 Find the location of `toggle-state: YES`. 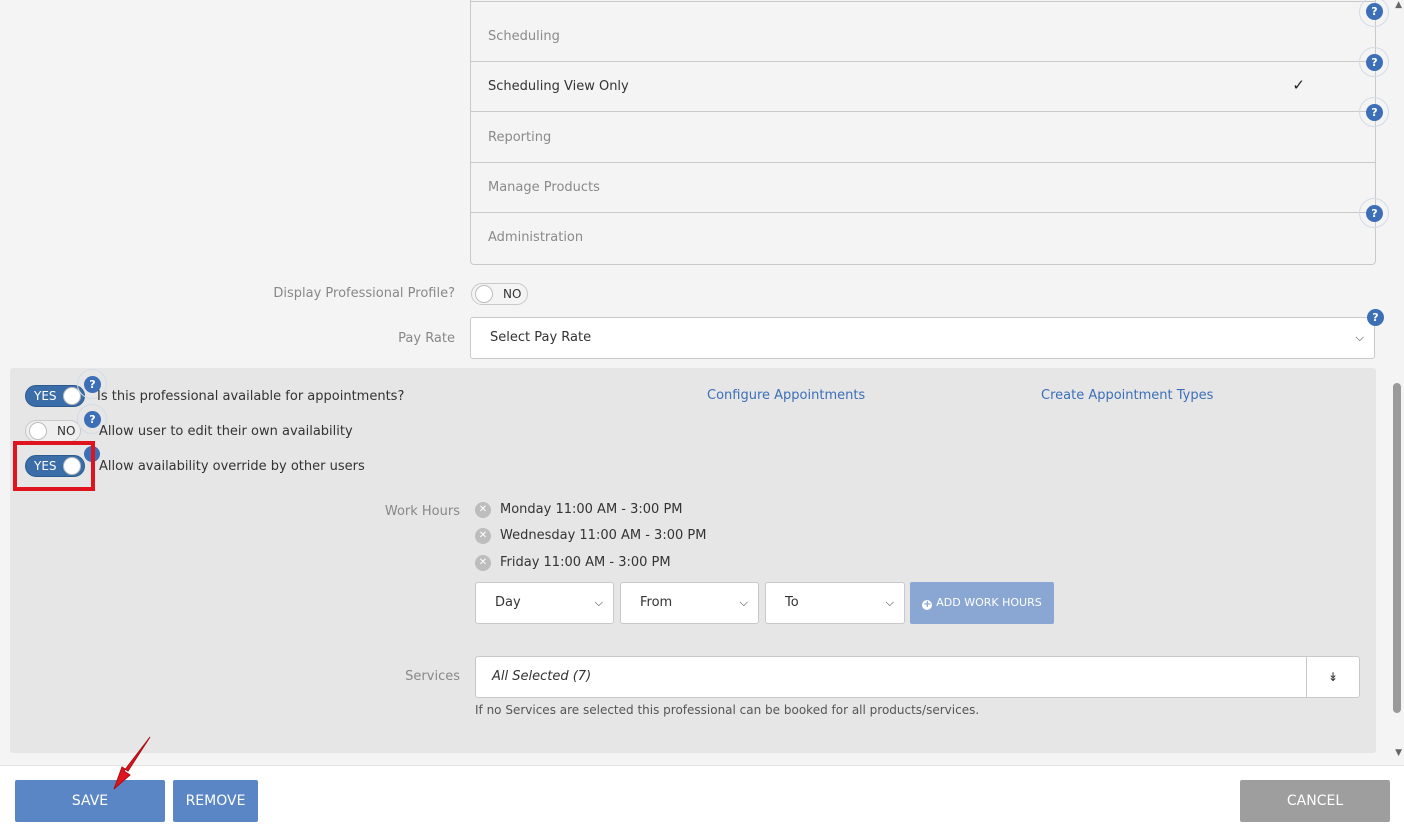

toggle-state: YES is located at coordinates (45, 396).